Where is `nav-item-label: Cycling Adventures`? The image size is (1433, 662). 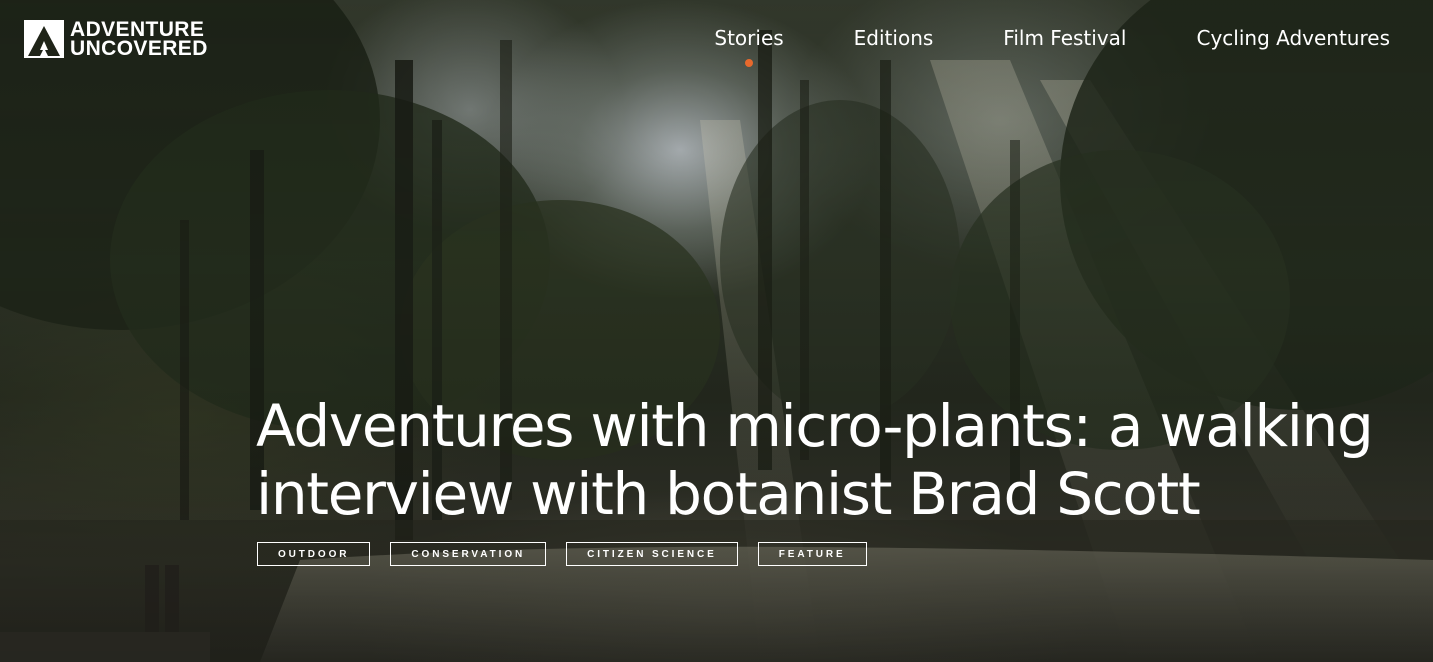 nav-item-label: Cycling Adventures is located at coordinates (1293, 38).